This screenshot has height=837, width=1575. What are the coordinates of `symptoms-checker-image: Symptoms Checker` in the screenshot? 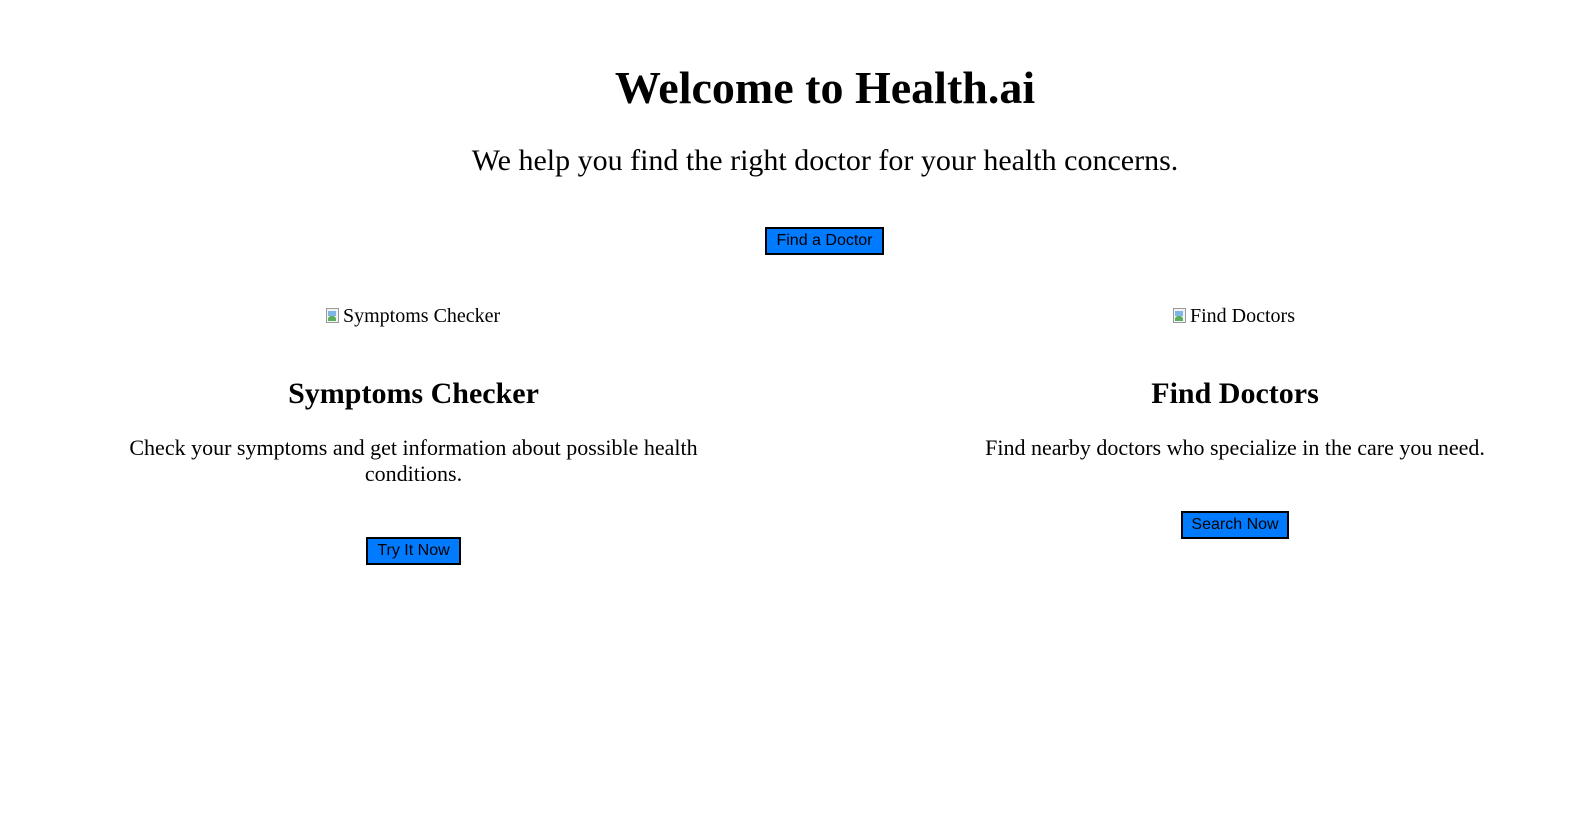 It's located at (412, 316).